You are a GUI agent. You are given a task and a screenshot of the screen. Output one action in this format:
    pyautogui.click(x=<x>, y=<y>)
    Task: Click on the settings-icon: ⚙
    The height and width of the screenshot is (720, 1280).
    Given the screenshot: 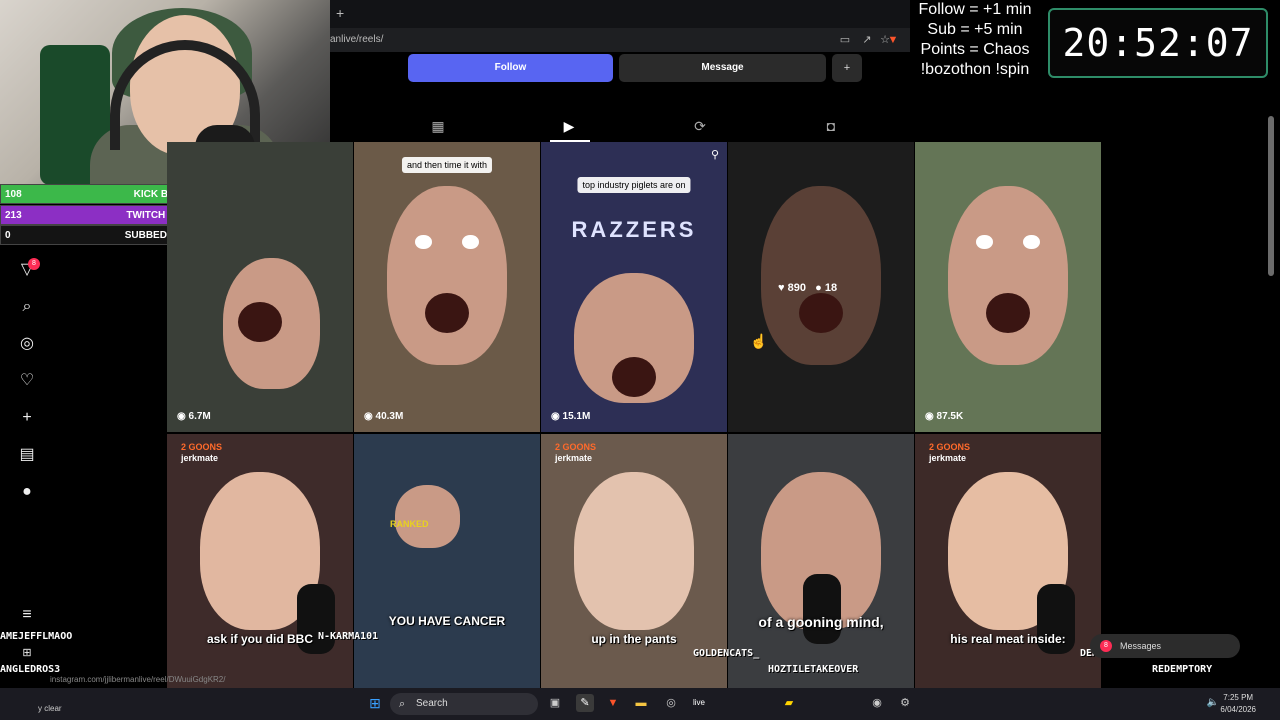 What is the action you would take?
    pyautogui.click(x=905, y=703)
    